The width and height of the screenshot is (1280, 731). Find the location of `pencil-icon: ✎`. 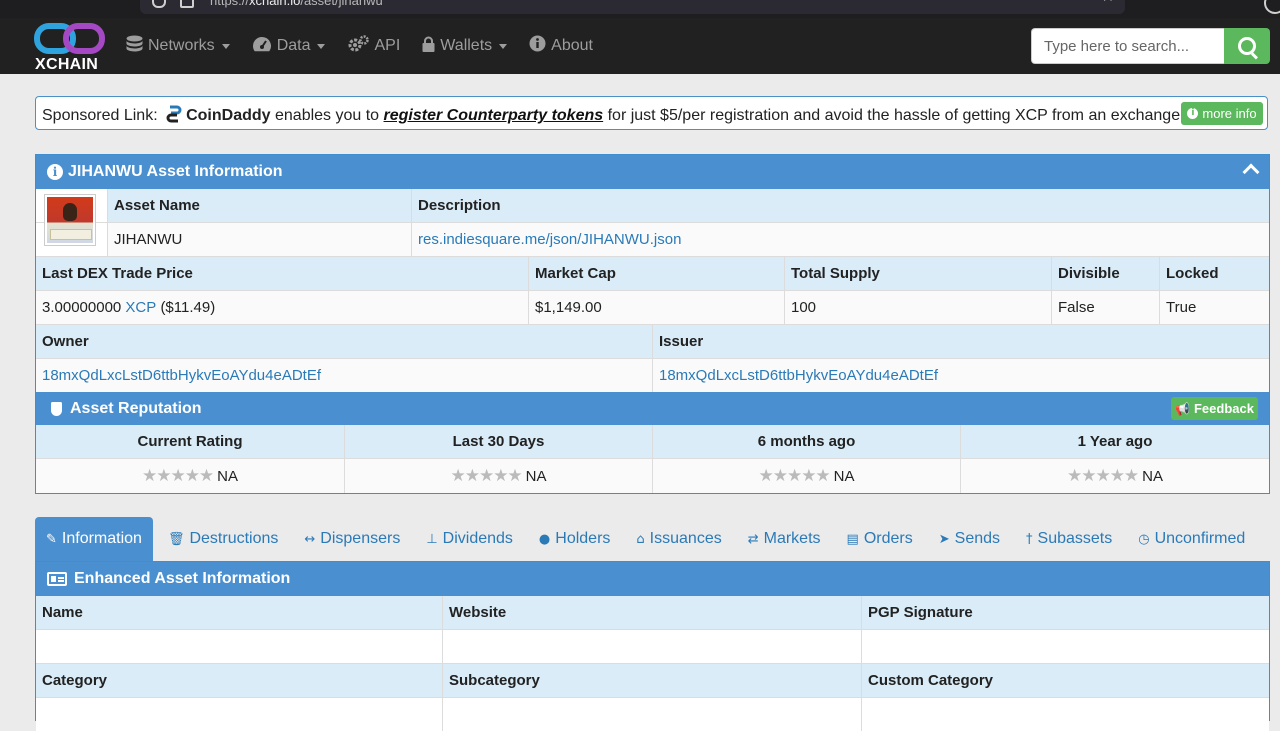

pencil-icon: ✎ is located at coordinates (51, 539).